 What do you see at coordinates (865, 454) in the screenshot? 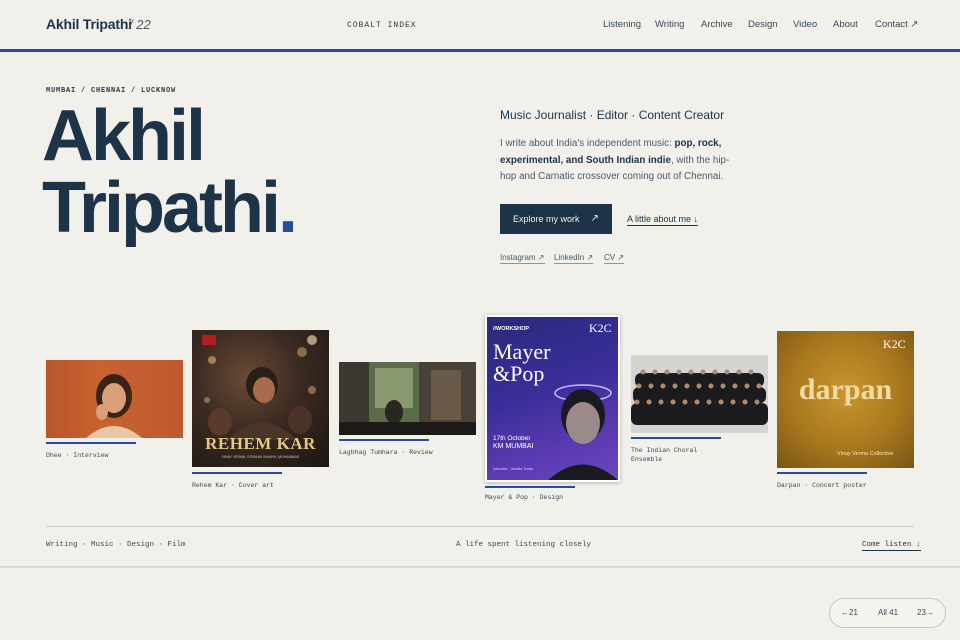
I see `darpan-subtitle: Vinay Verma Collective` at bounding box center [865, 454].